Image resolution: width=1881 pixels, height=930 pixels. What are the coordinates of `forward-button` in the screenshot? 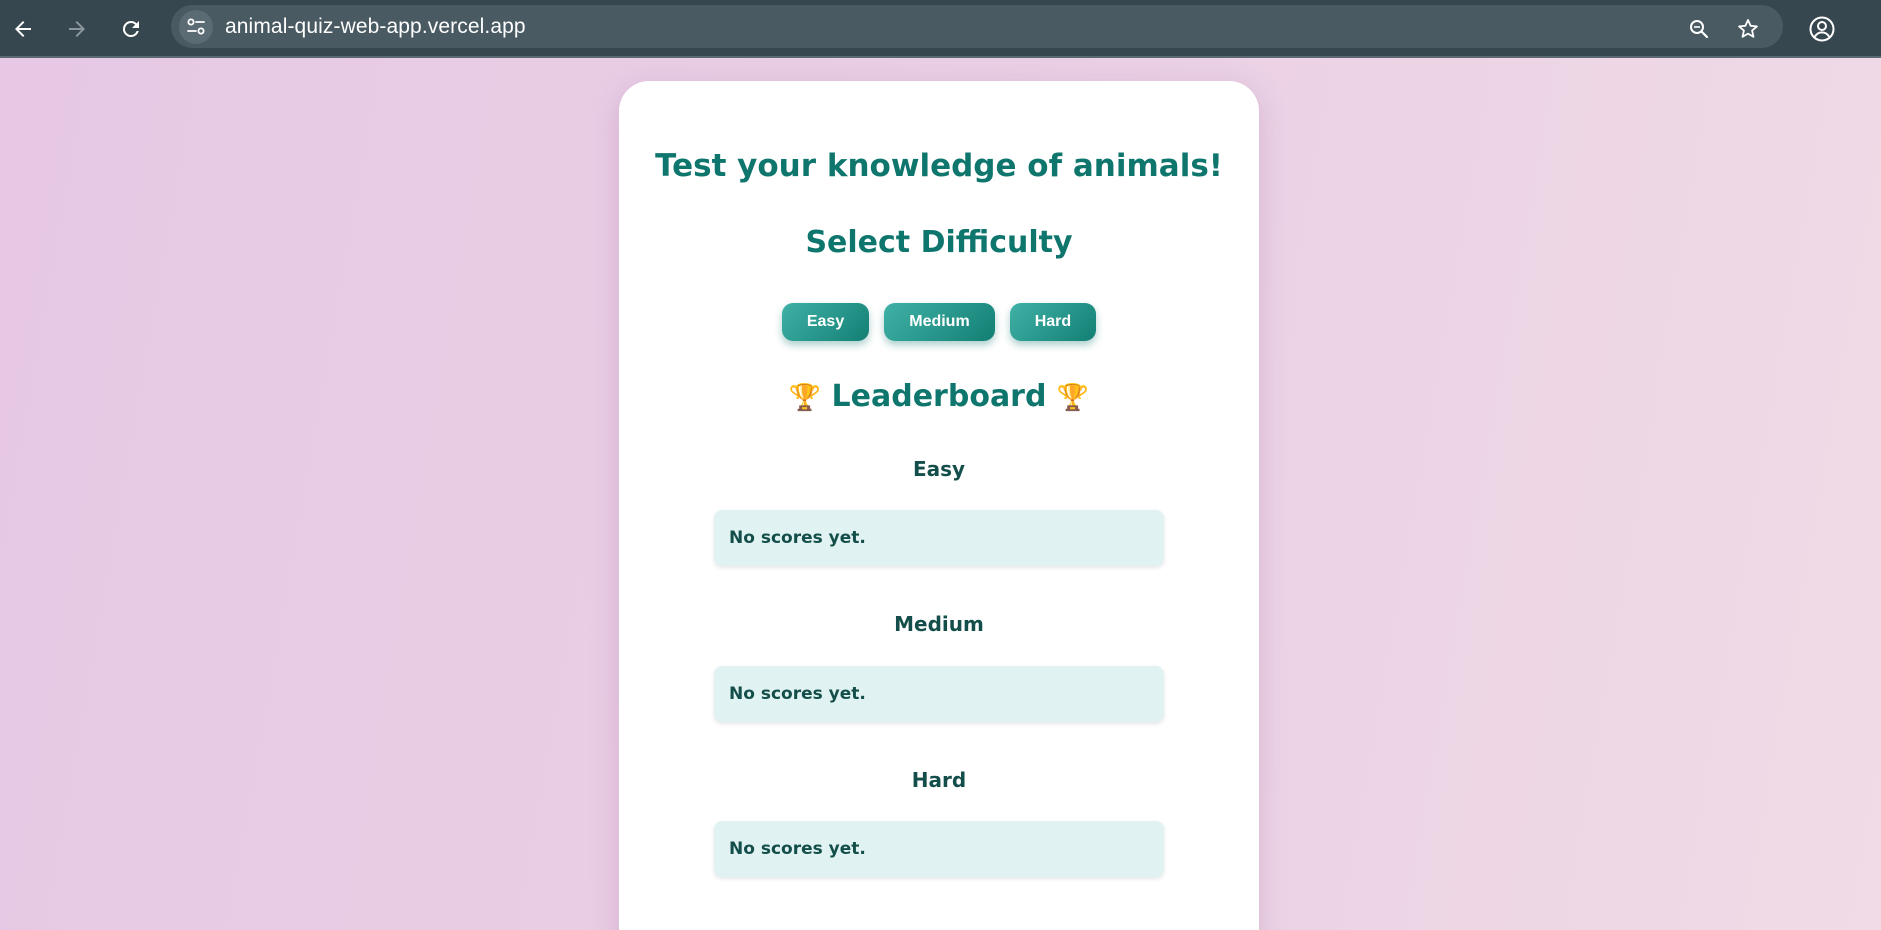 It's located at (77, 29).